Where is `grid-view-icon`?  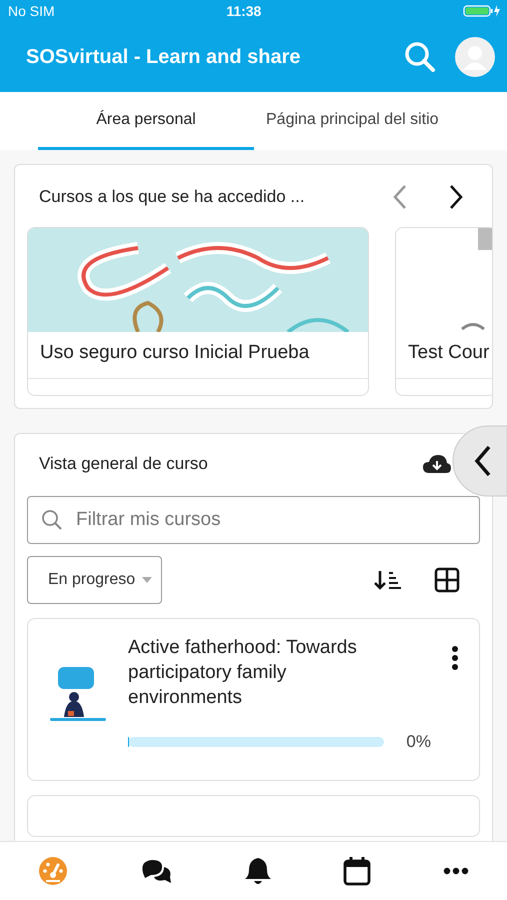 grid-view-icon is located at coordinates (447, 580).